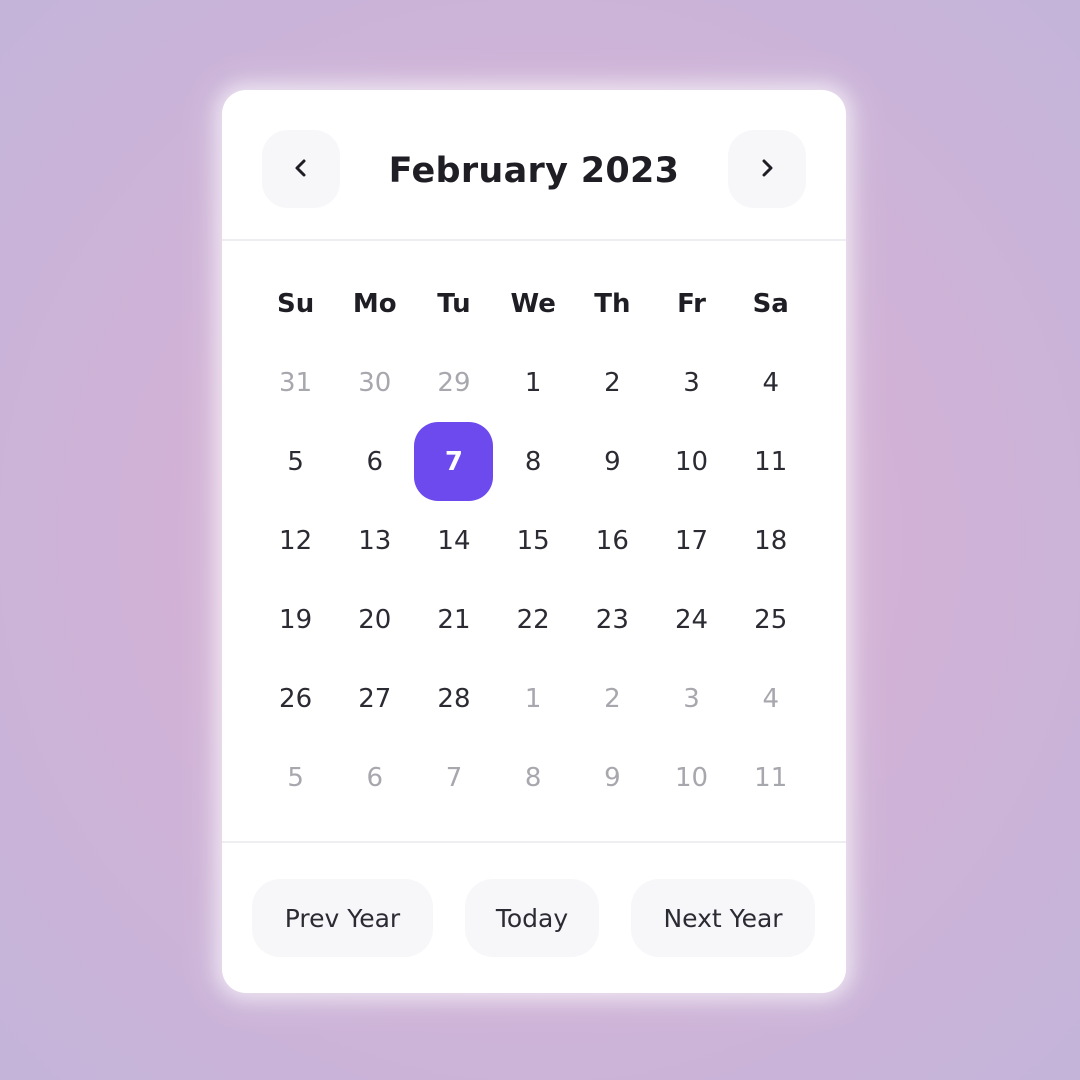 The height and width of the screenshot is (1080, 1080). Describe the element at coordinates (534, 171) in the screenshot. I see `month-year-title: February 2023` at that location.